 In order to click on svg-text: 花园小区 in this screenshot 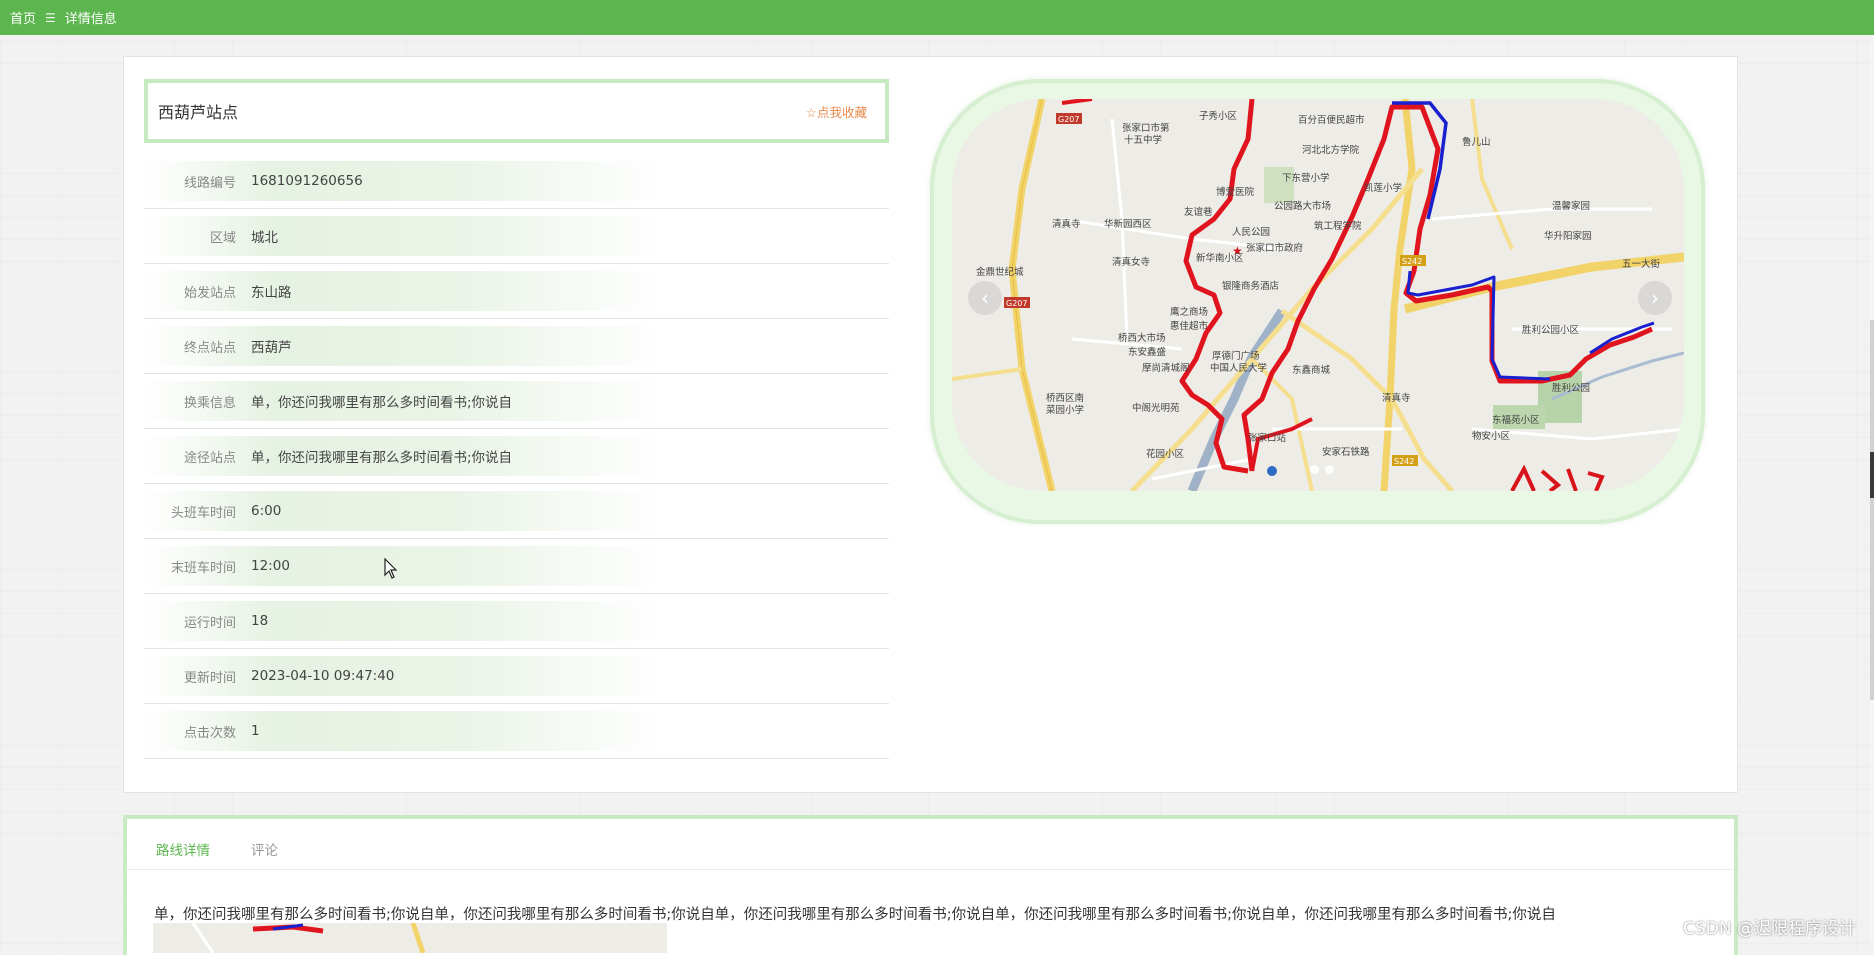, I will do `click(1165, 454)`.